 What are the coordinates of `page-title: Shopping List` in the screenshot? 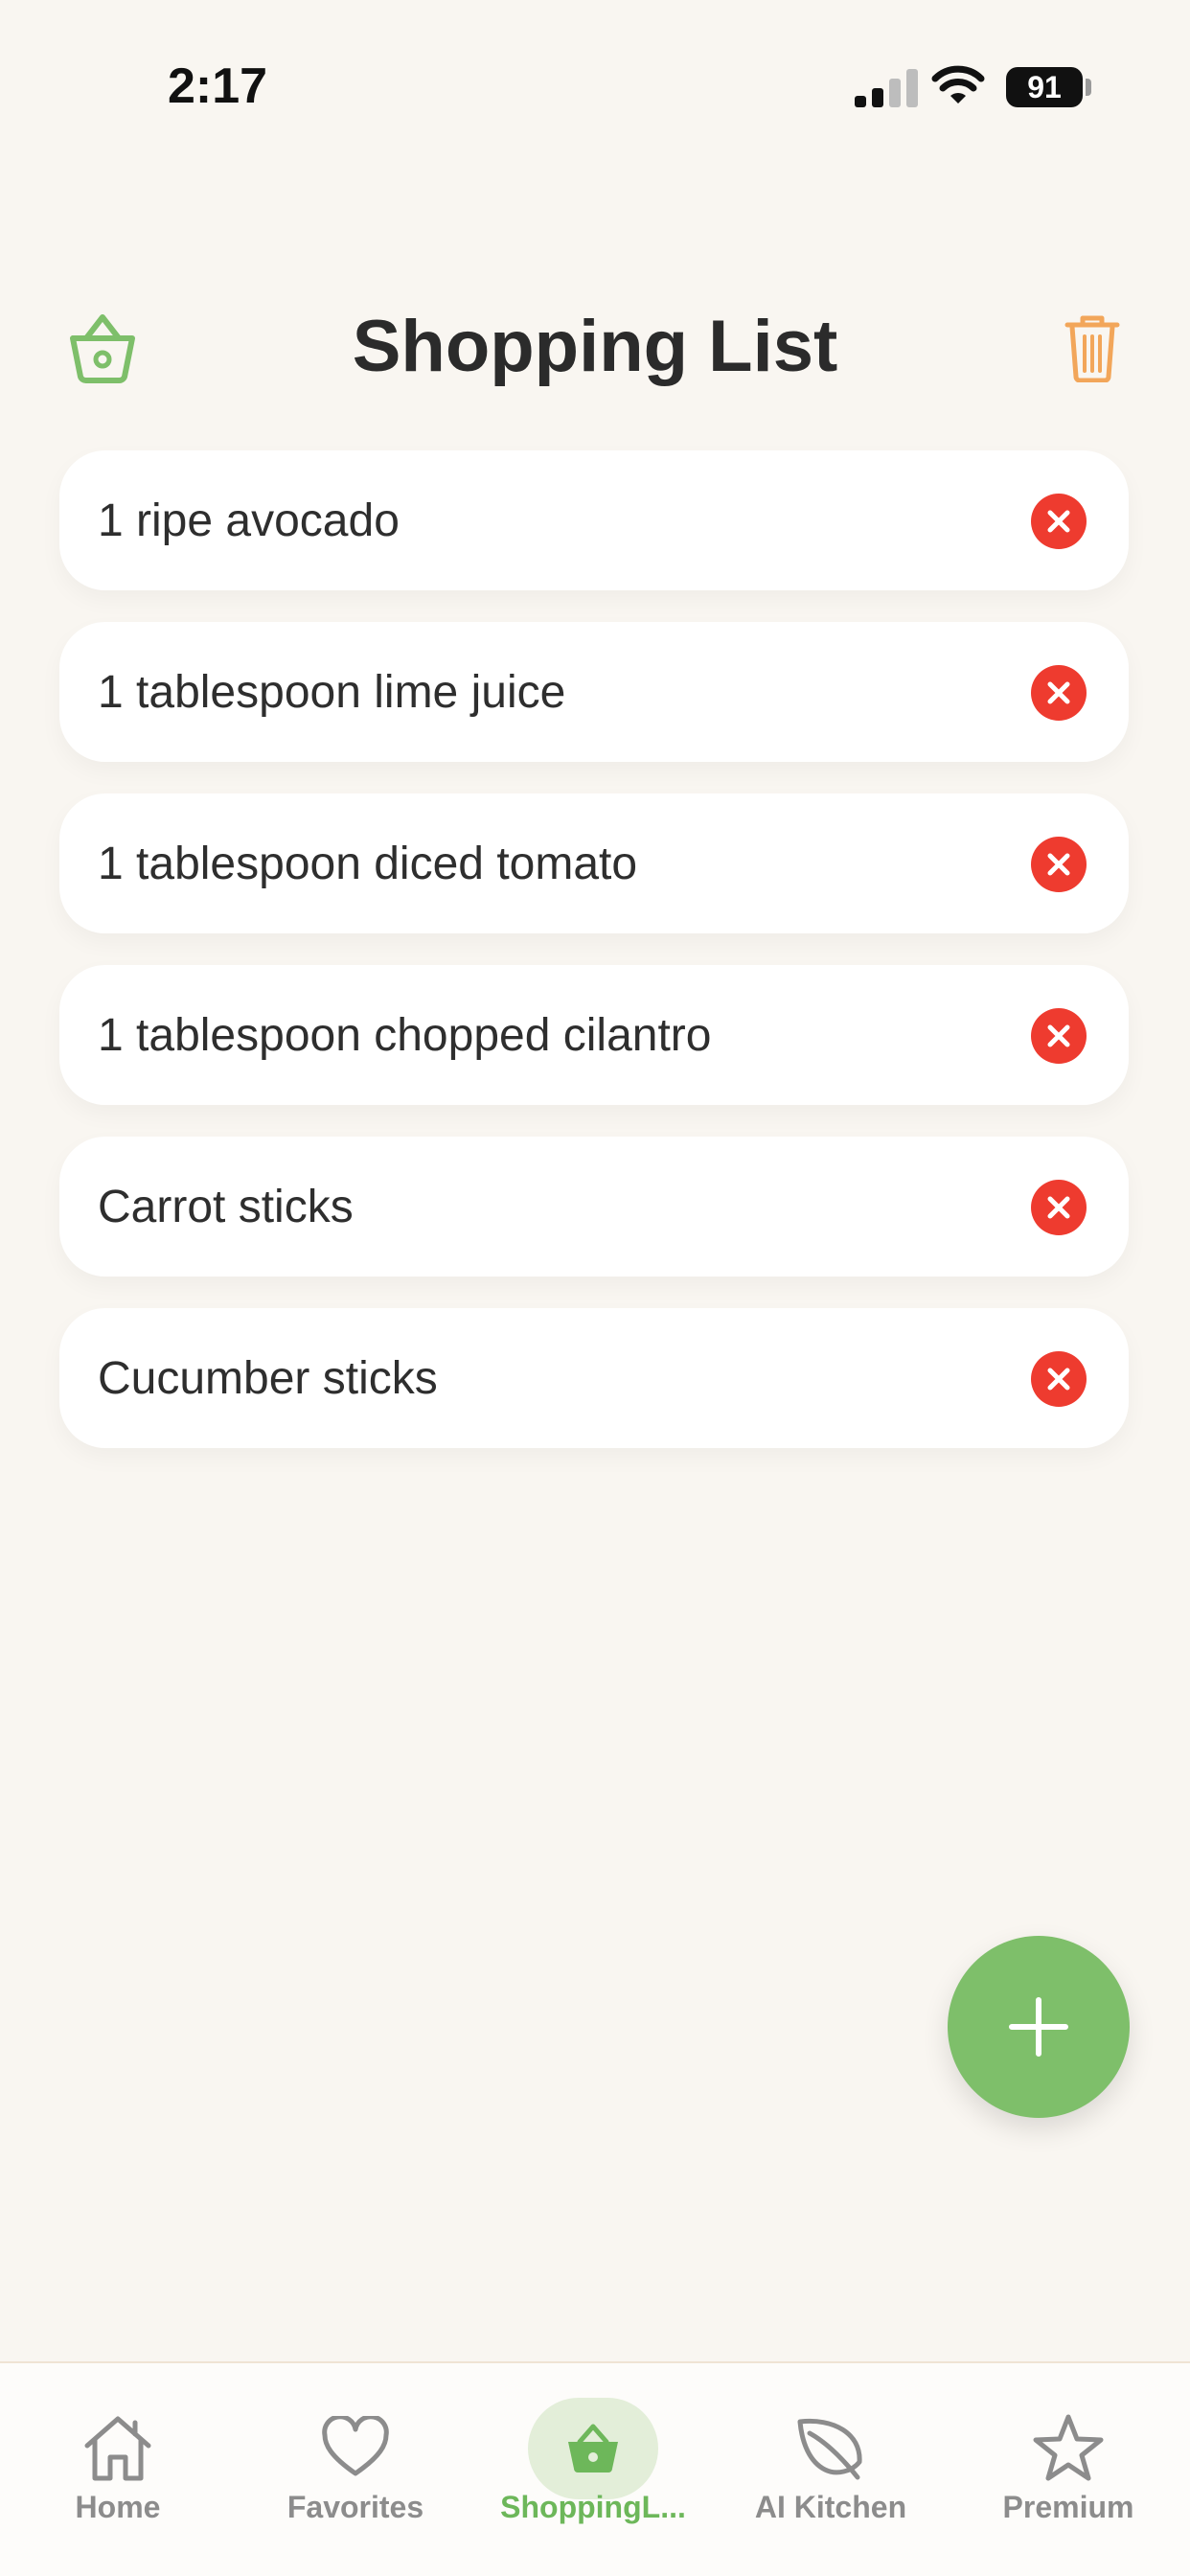 It's located at (595, 346).